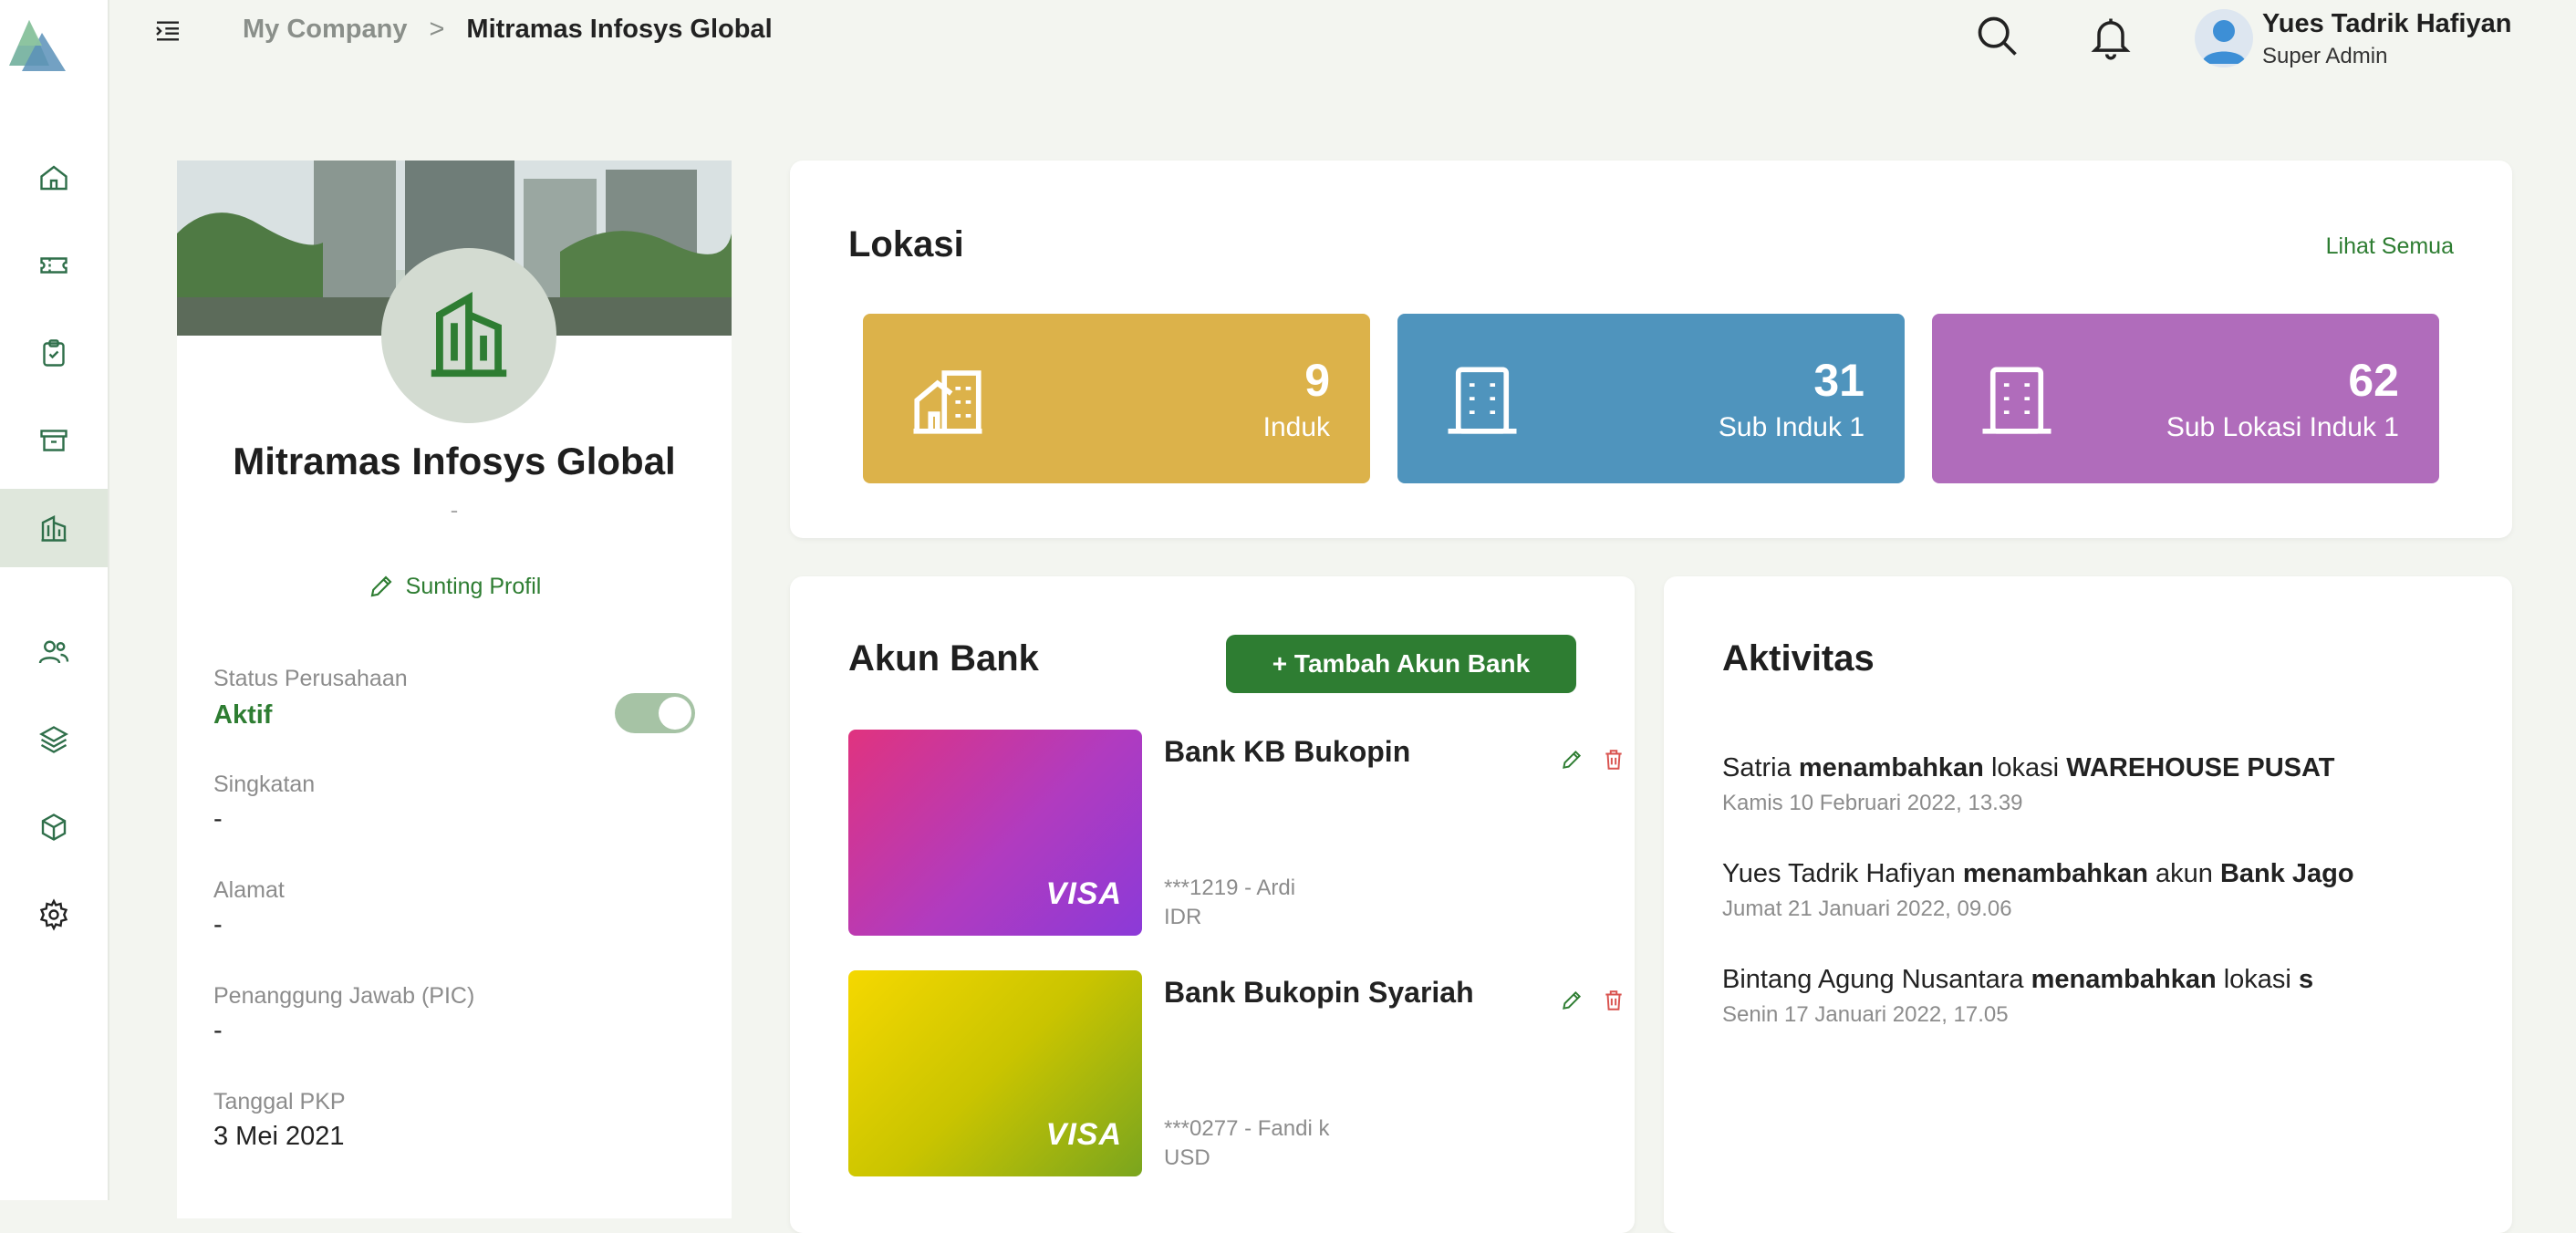 The image size is (2576, 1233). I want to click on company-subtitle: -, so click(454, 510).